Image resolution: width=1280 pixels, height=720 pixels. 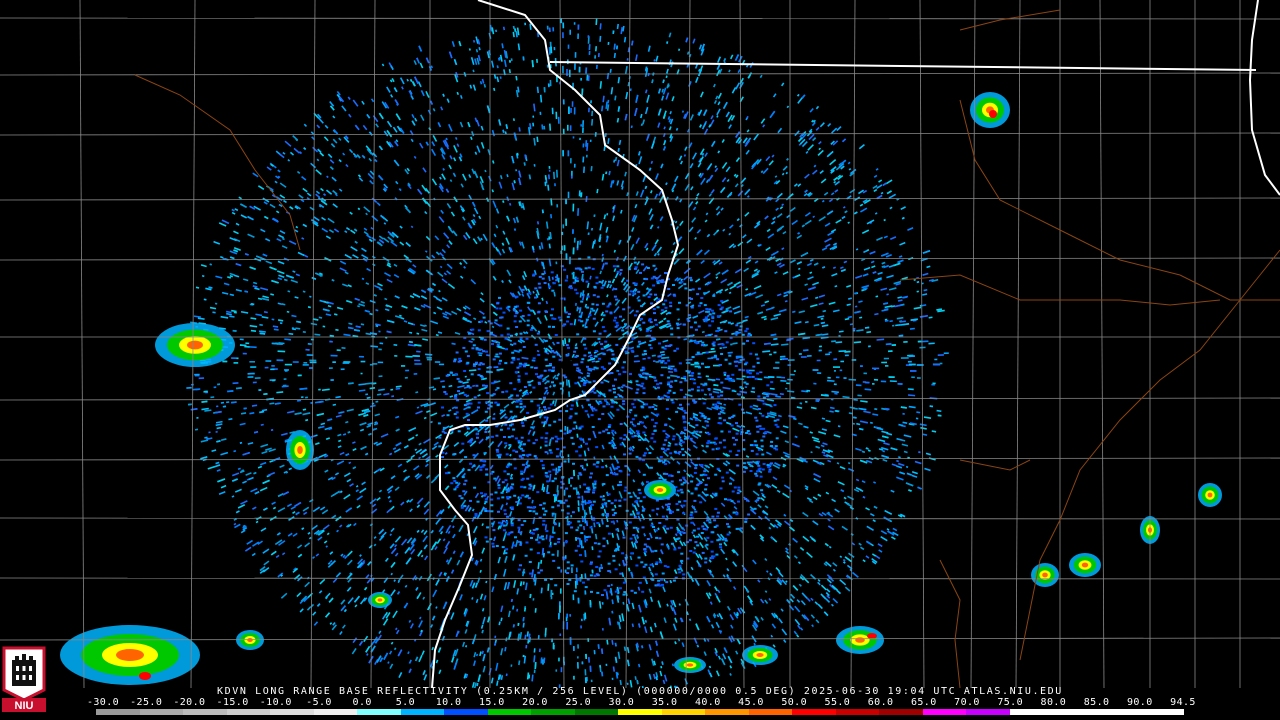 I want to click on scale-label: 75.0, so click(x=1010, y=702).